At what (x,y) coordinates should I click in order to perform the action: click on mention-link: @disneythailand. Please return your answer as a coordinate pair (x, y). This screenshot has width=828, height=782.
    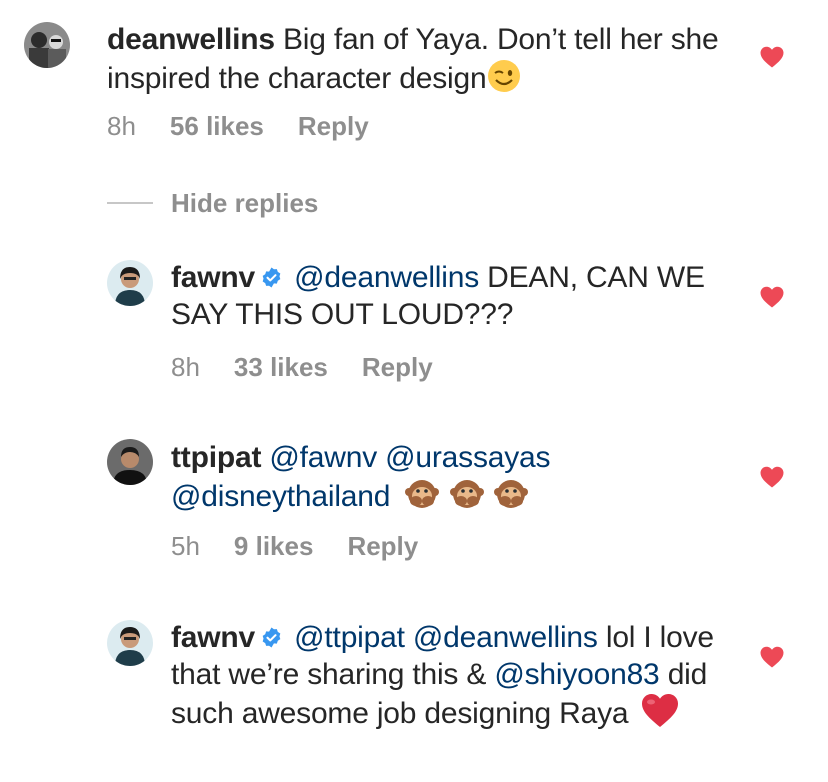
    Looking at the image, I should click on (280, 496).